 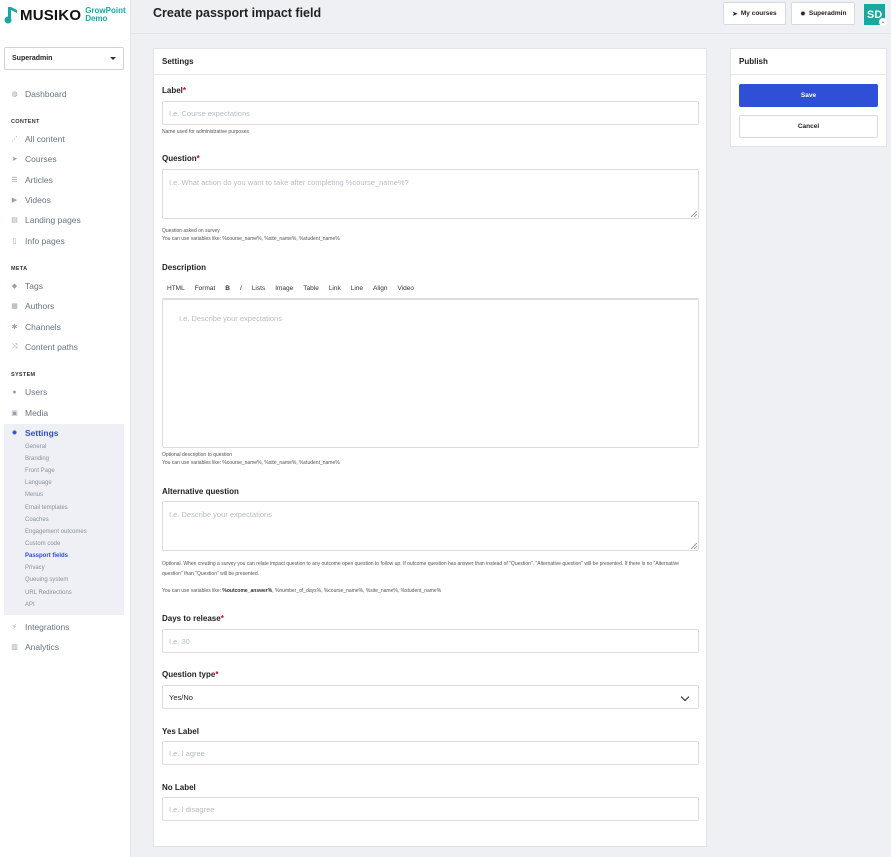 I want to click on nav-all-content: ⋰ All content, so click(x=38, y=139).